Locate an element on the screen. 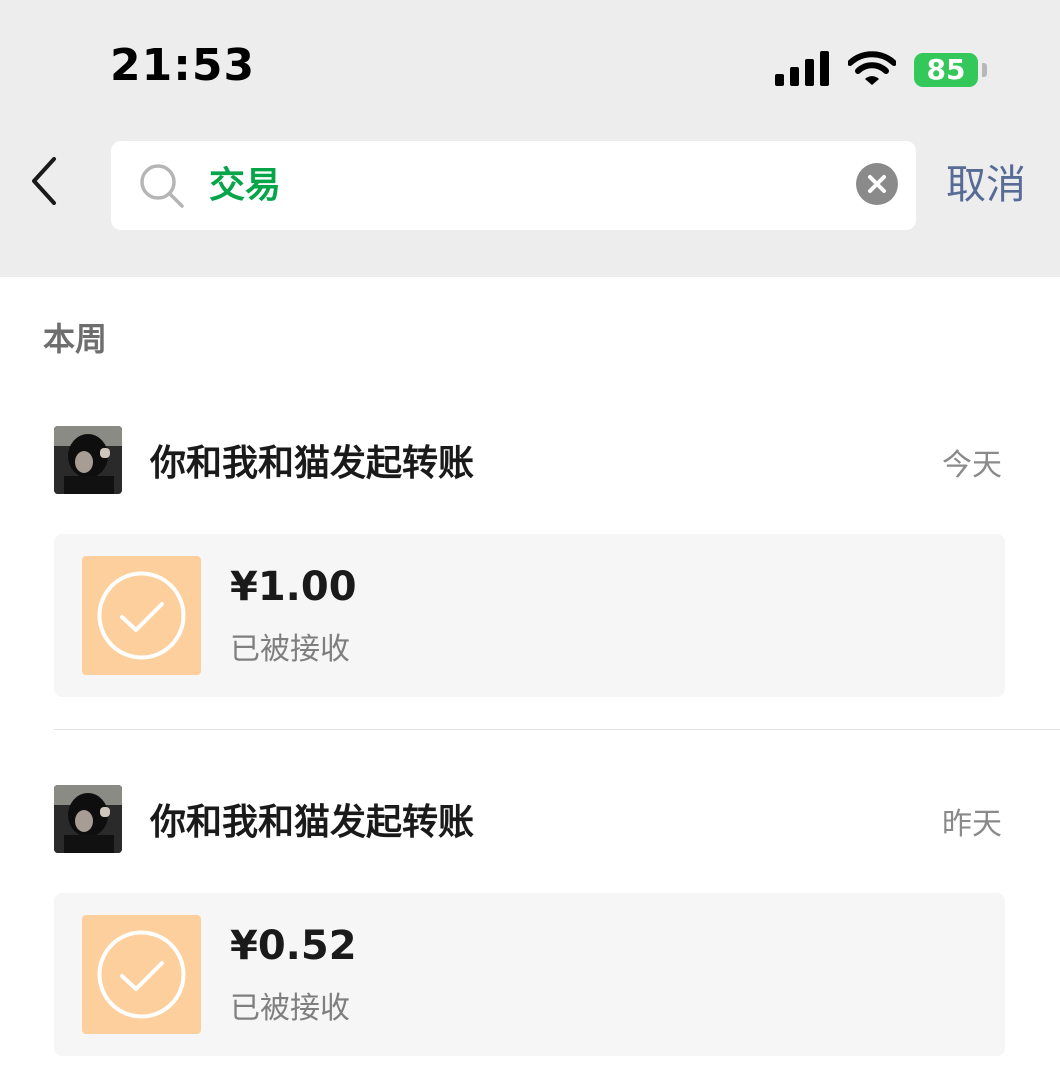 This screenshot has width=1060, height=1085. transfer-card: ¥1.00 已被接收 is located at coordinates (529, 615).